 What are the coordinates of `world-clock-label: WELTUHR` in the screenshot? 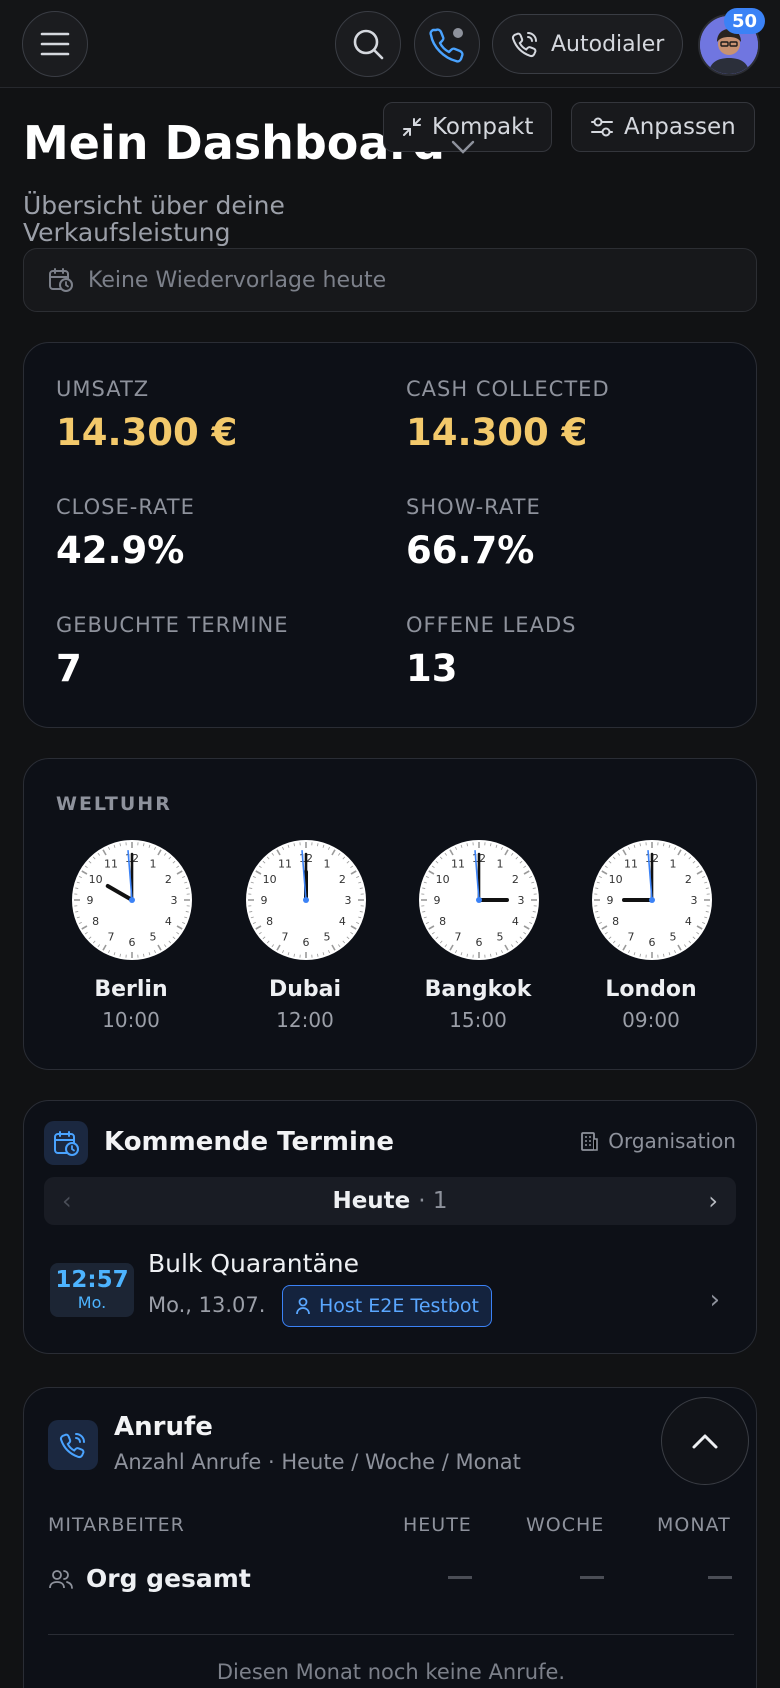 It's located at (114, 804).